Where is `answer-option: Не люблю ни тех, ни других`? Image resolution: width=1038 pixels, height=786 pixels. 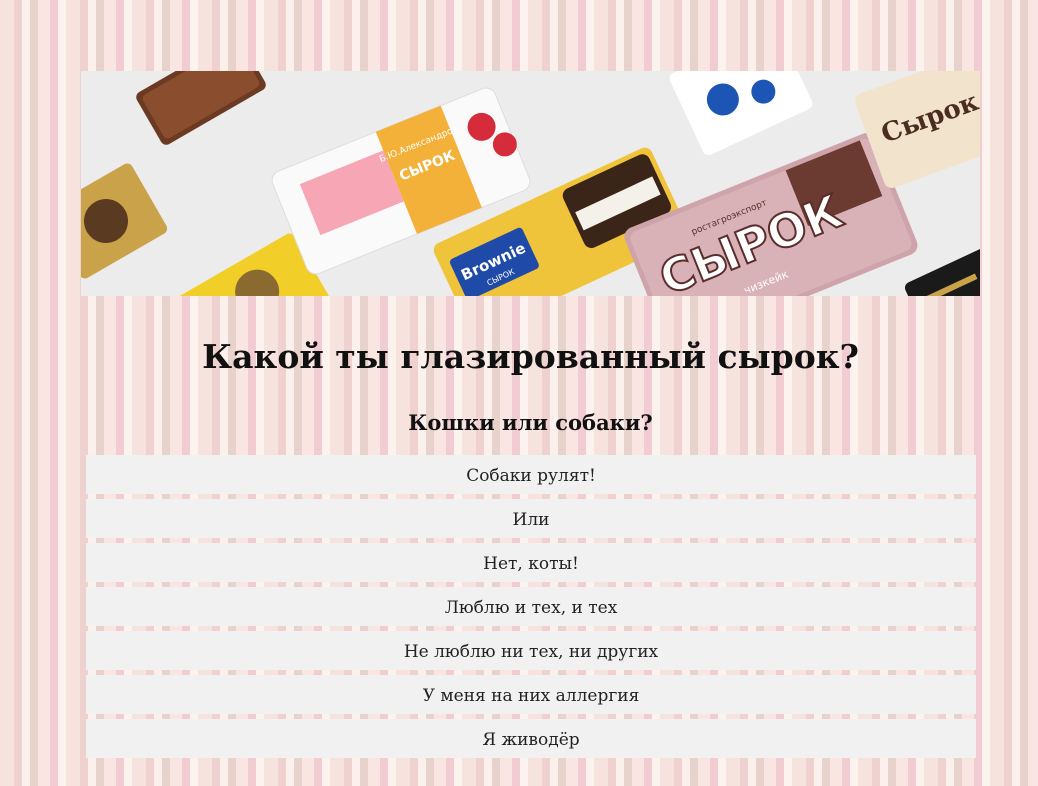
answer-option: Не люблю ни тех, ни других is located at coordinates (531, 650).